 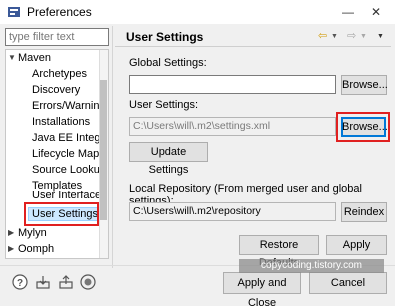 What do you see at coordinates (70, 106) in the screenshot?
I see `tree-item-errors-warnings: Errors/Warnings` at bounding box center [70, 106].